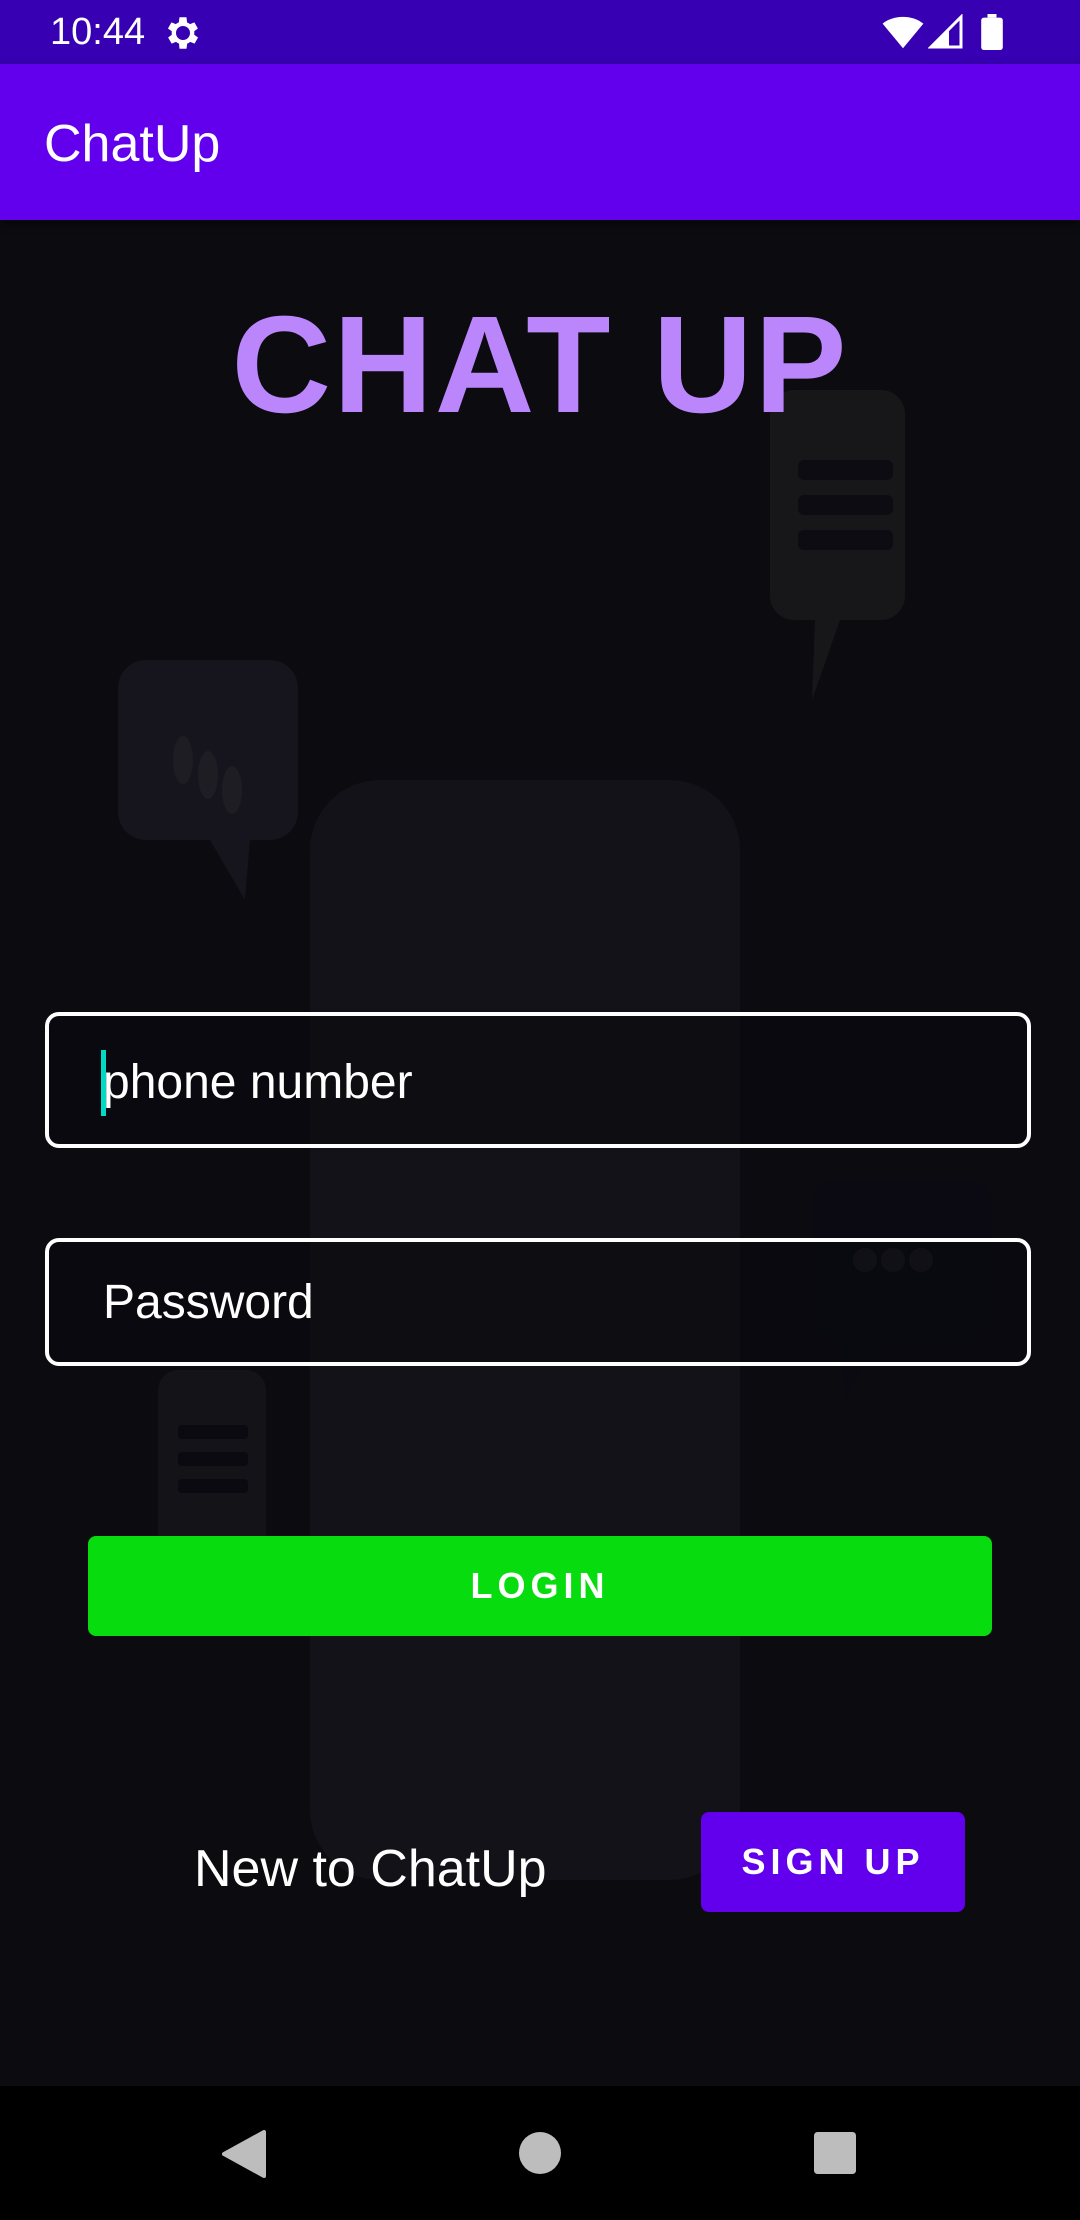 Image resolution: width=1080 pixels, height=2220 pixels. I want to click on app-title: ChatUp, so click(132, 144).